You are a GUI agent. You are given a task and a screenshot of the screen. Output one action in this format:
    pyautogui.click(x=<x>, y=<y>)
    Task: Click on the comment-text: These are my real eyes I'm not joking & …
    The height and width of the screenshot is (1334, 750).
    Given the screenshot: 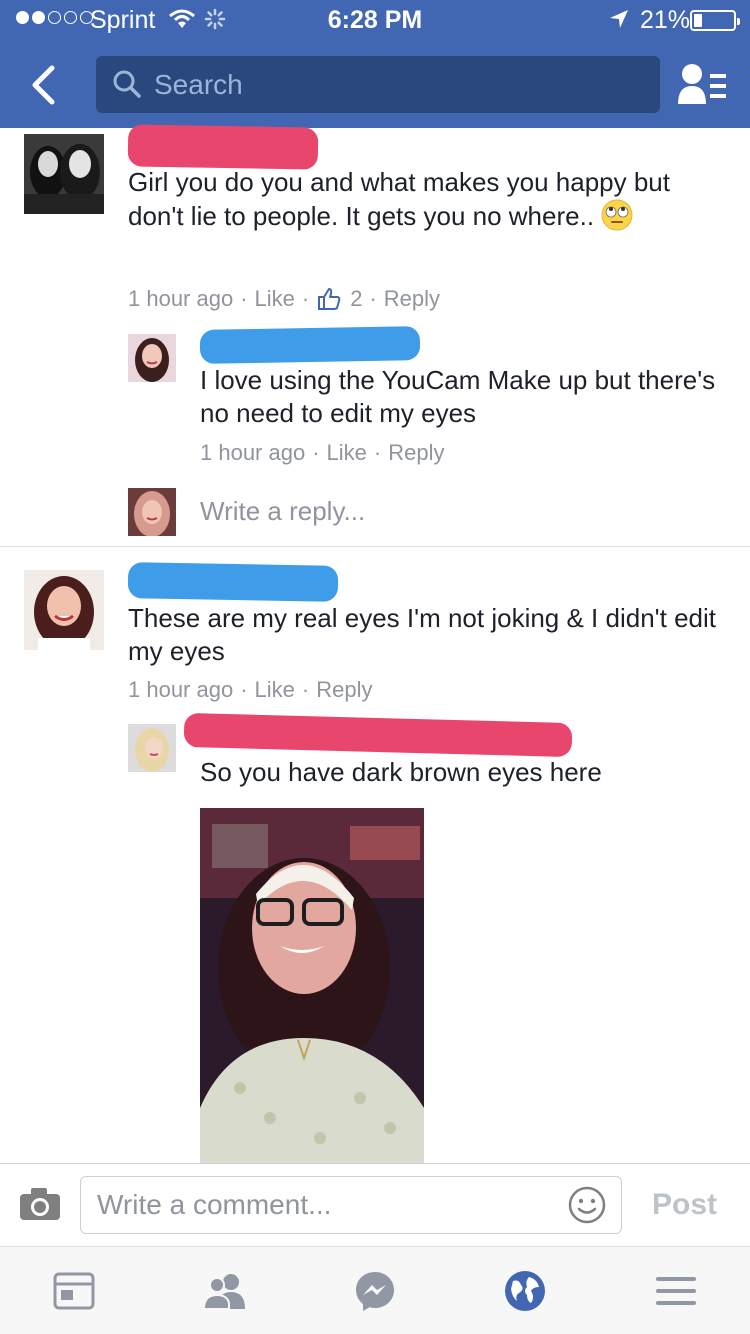 What is the action you would take?
    pyautogui.click(x=422, y=634)
    